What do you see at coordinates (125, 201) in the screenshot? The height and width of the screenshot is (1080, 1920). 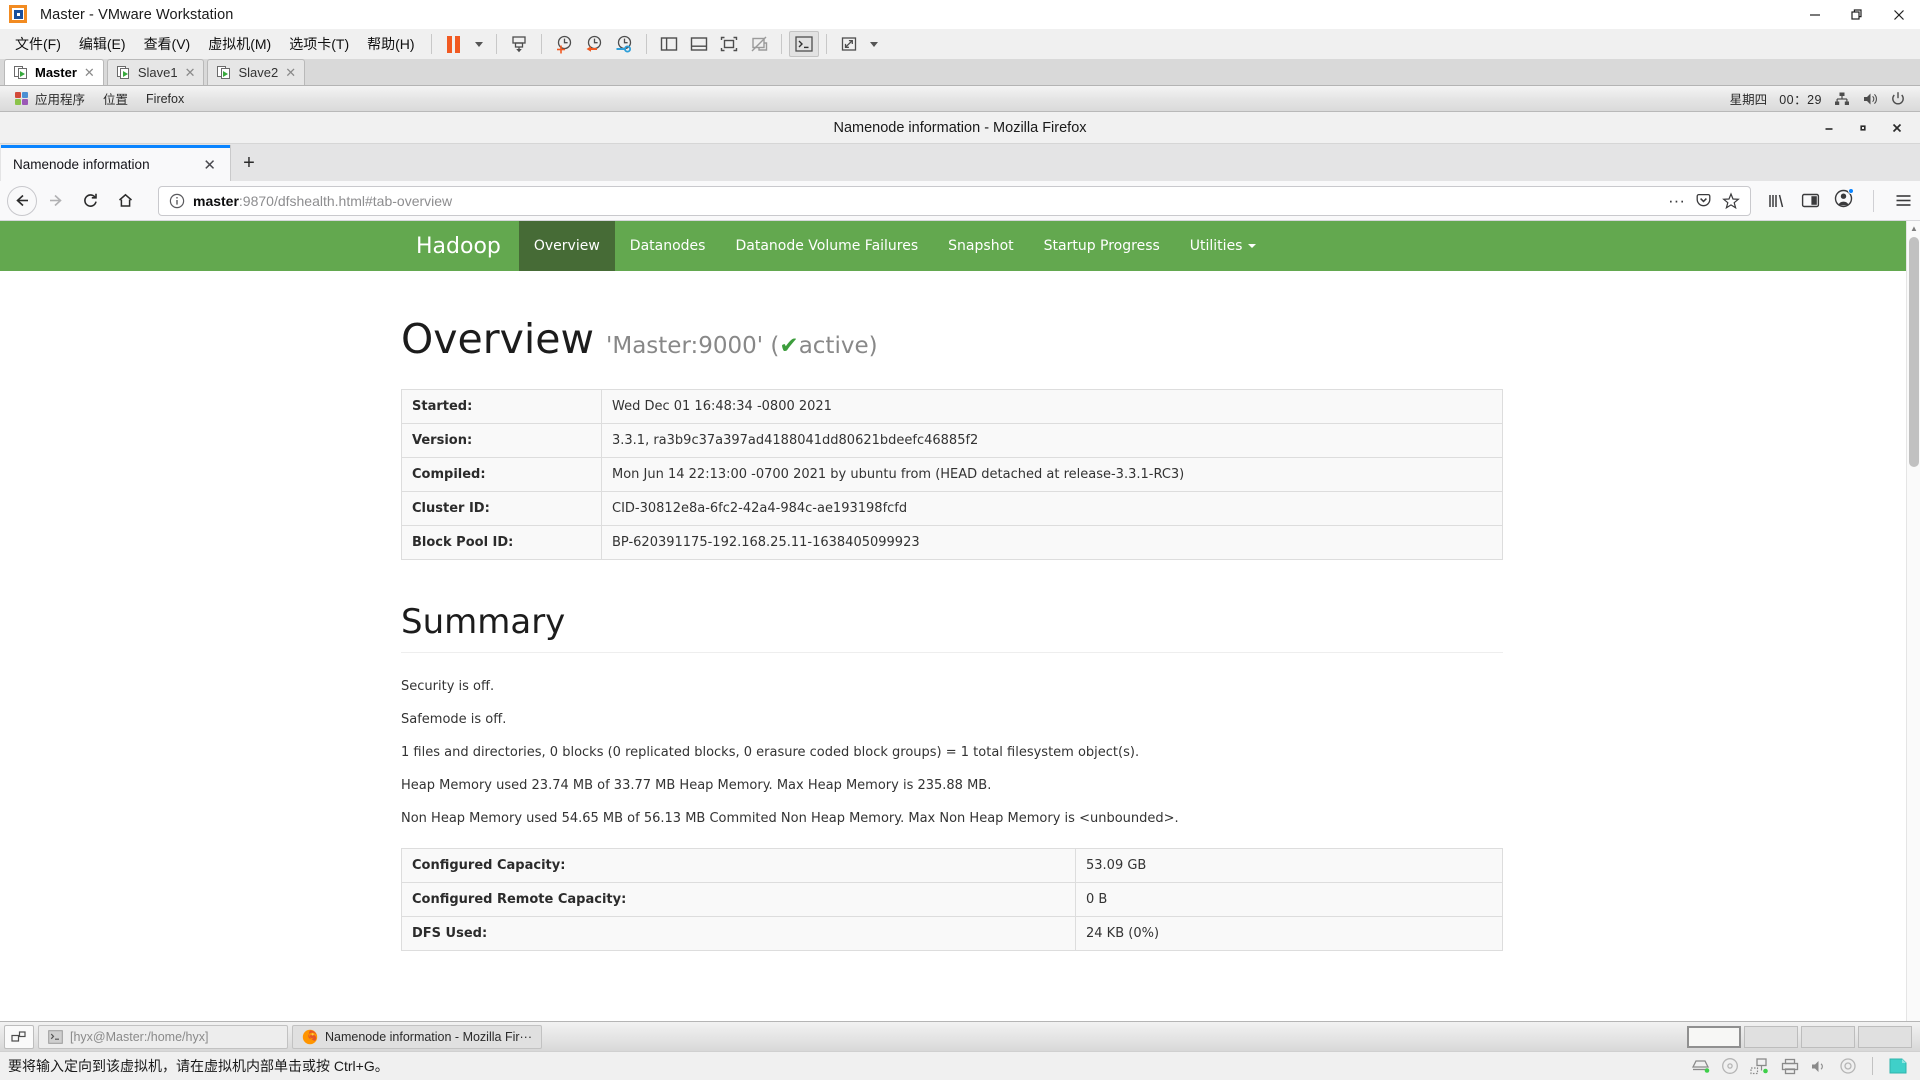 I see `home-button` at bounding box center [125, 201].